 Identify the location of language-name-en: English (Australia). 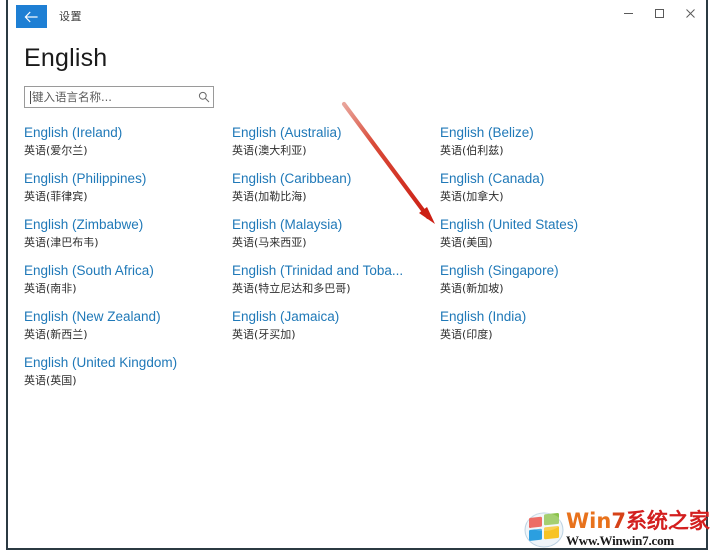
(287, 132).